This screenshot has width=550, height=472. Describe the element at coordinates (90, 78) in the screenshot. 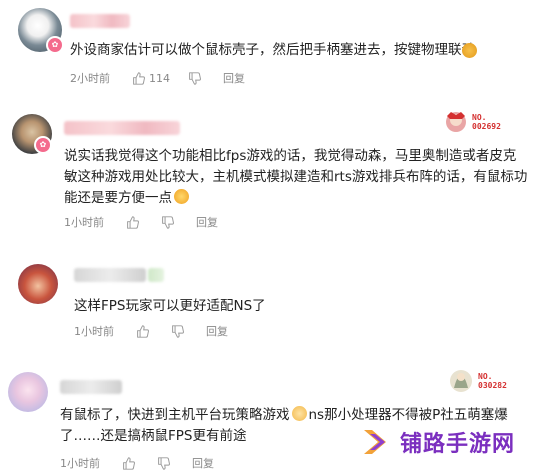

I see `timestamp: 2小时前` at that location.